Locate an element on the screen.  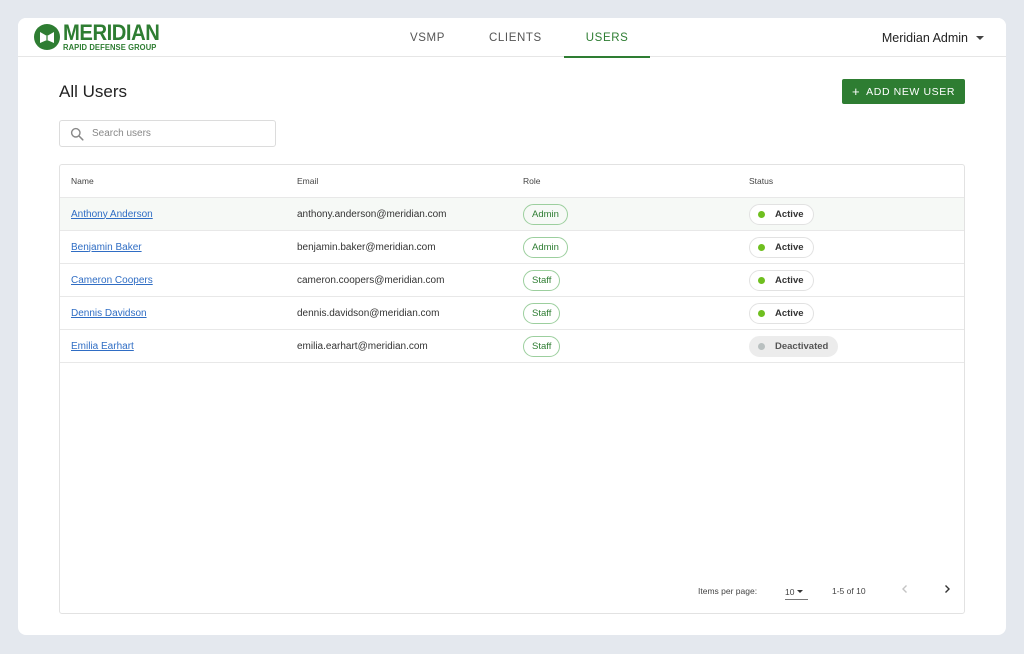
search-icon is located at coordinates (77, 134).